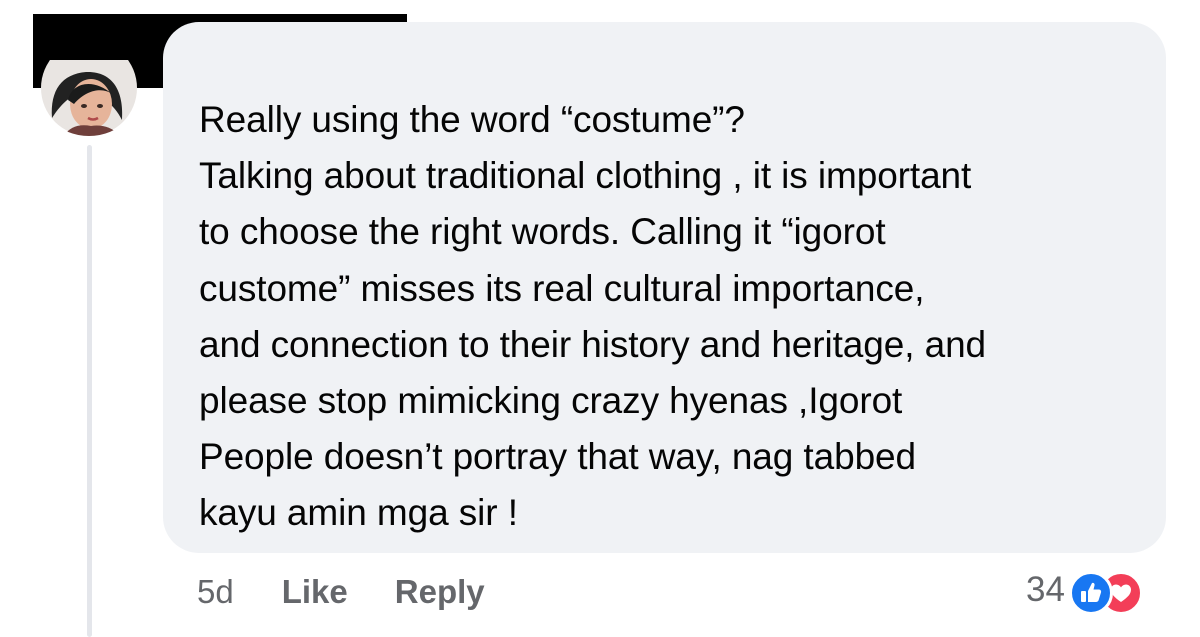 The width and height of the screenshot is (1200, 637). I want to click on timestamp-link: 5d, so click(215, 592).